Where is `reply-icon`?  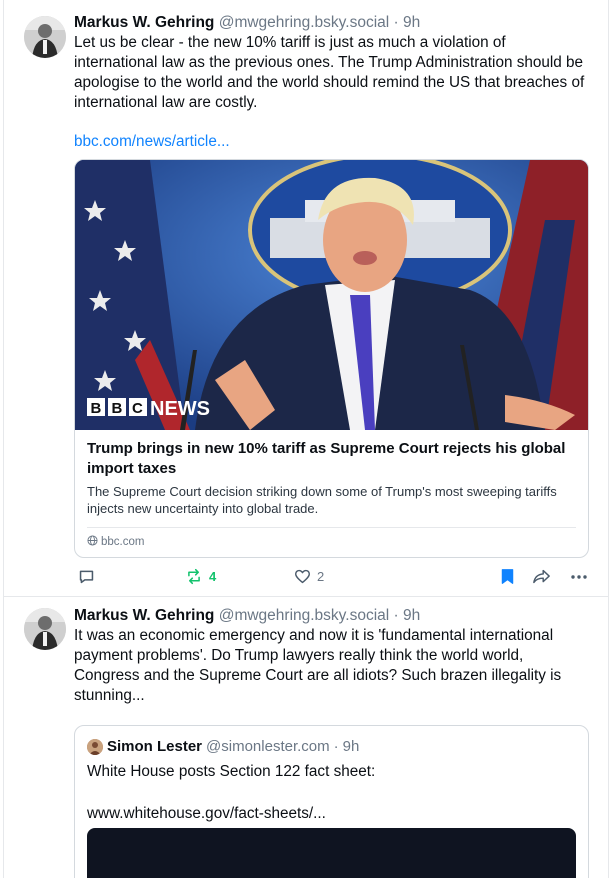
reply-icon is located at coordinates (86, 577).